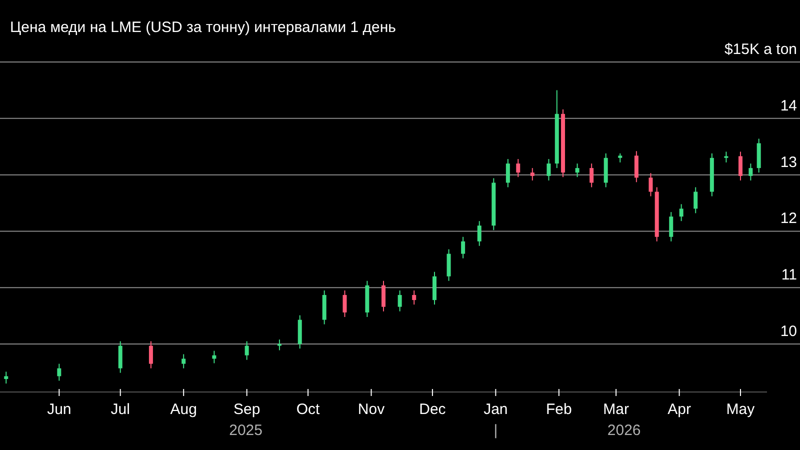 The image size is (800, 450). I want to click on x-axis-label: Nov, so click(371, 409).